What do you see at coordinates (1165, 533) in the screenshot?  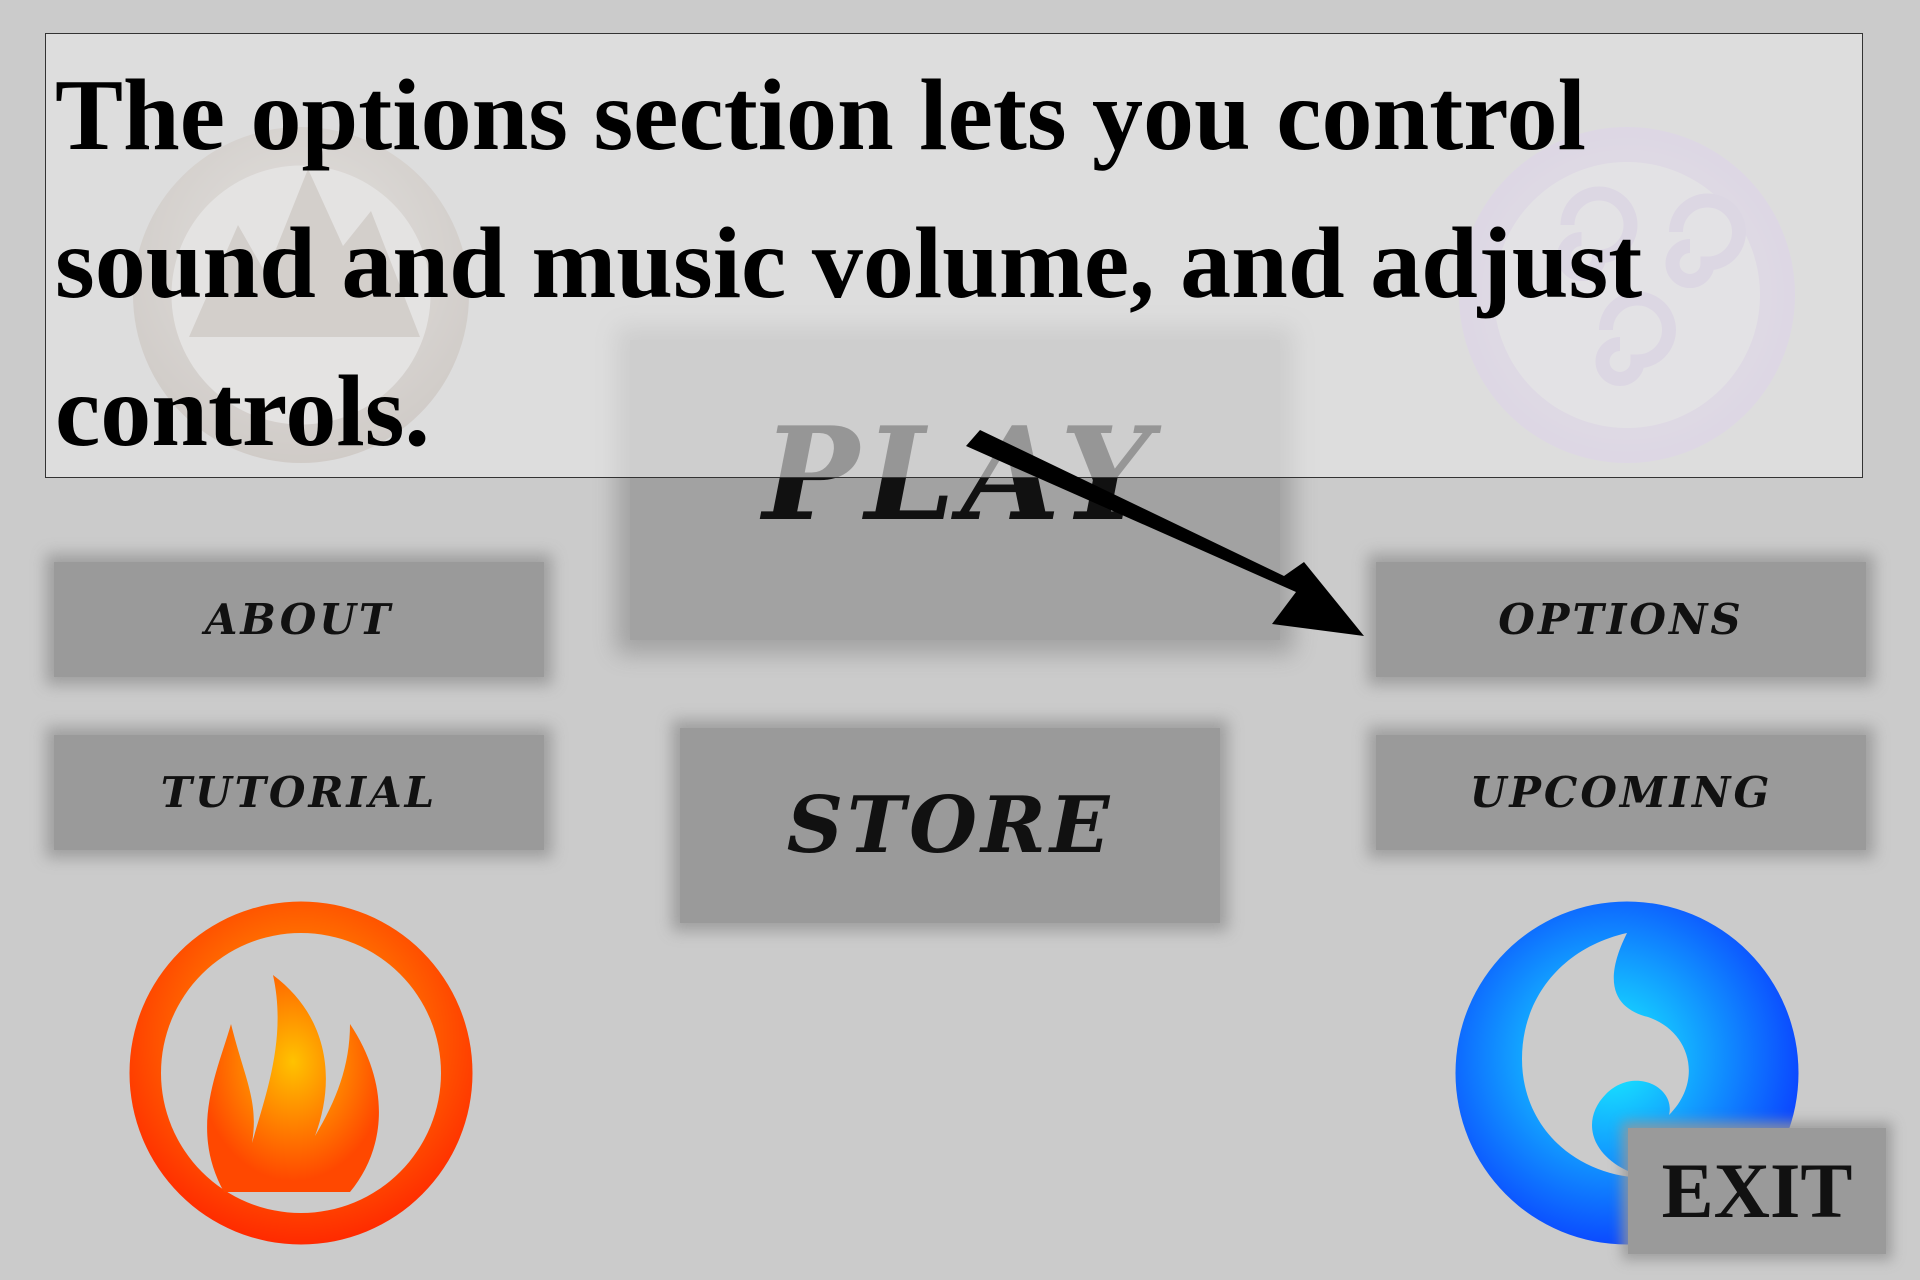 I see `pointer-arrow-icon` at bounding box center [1165, 533].